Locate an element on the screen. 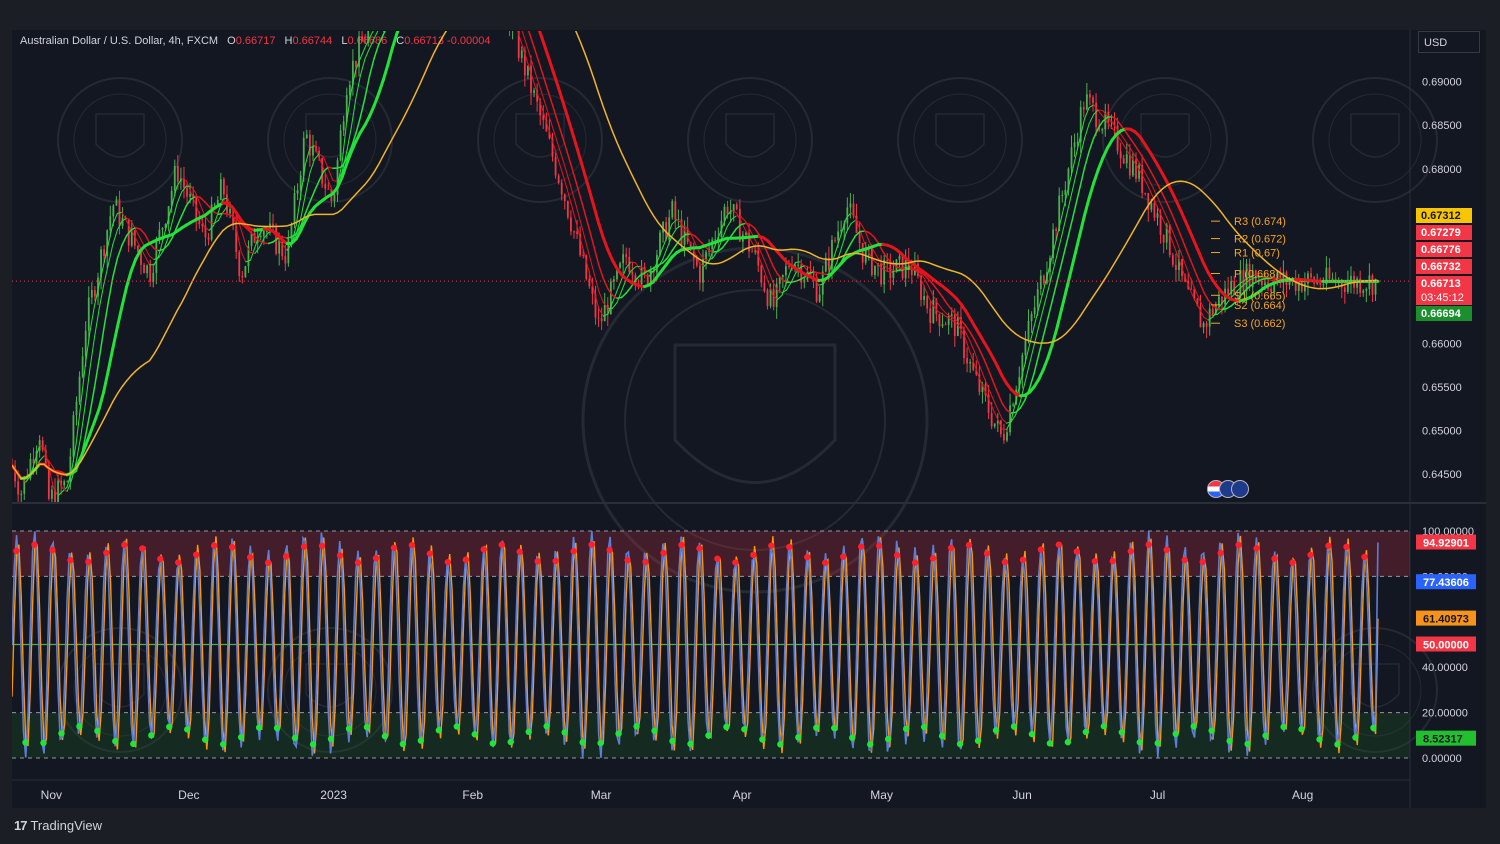 Image resolution: width=1500 pixels, height=844 pixels. time-axis-label: Jun is located at coordinates (1021, 795).